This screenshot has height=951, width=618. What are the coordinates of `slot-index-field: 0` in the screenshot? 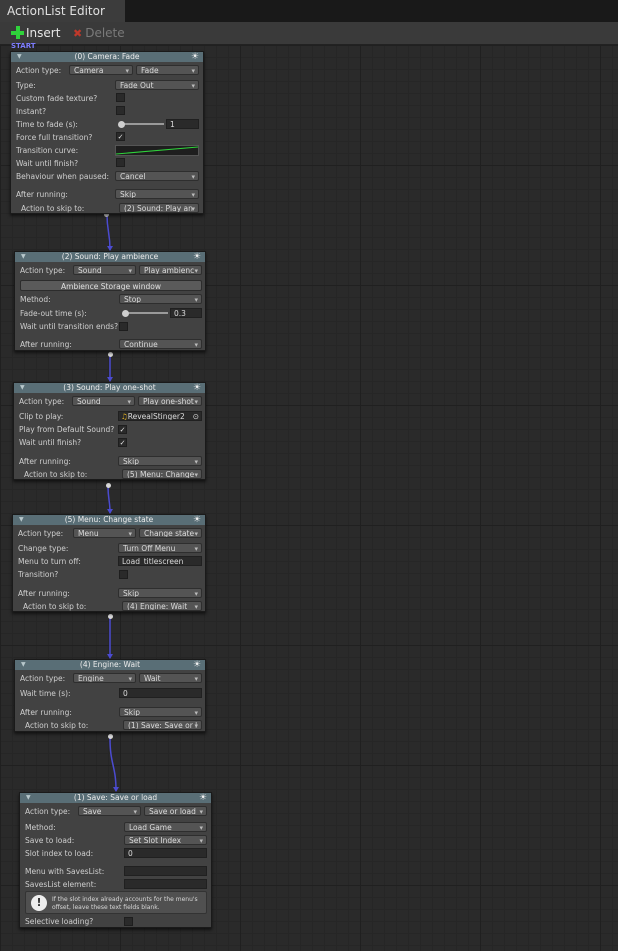 It's located at (165, 853).